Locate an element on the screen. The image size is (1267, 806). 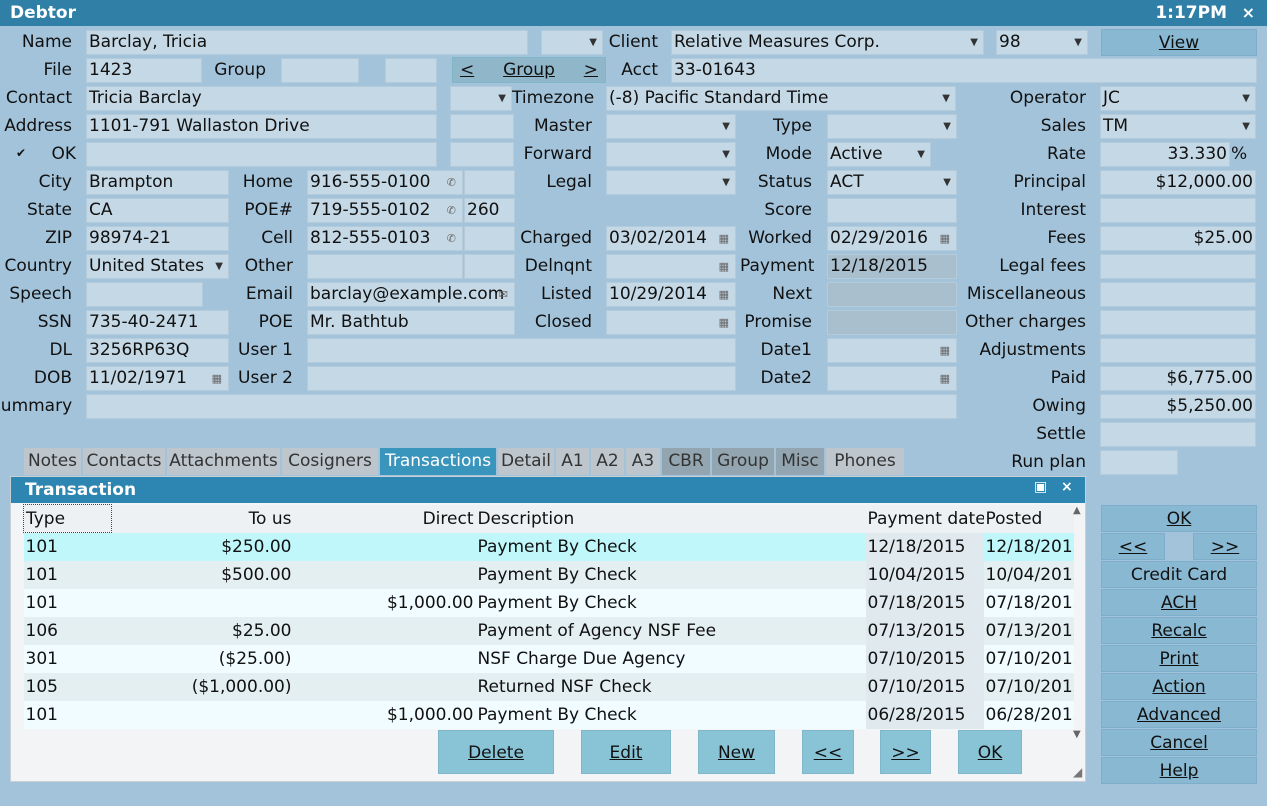
action-button: Action is located at coordinates (1179, 686).